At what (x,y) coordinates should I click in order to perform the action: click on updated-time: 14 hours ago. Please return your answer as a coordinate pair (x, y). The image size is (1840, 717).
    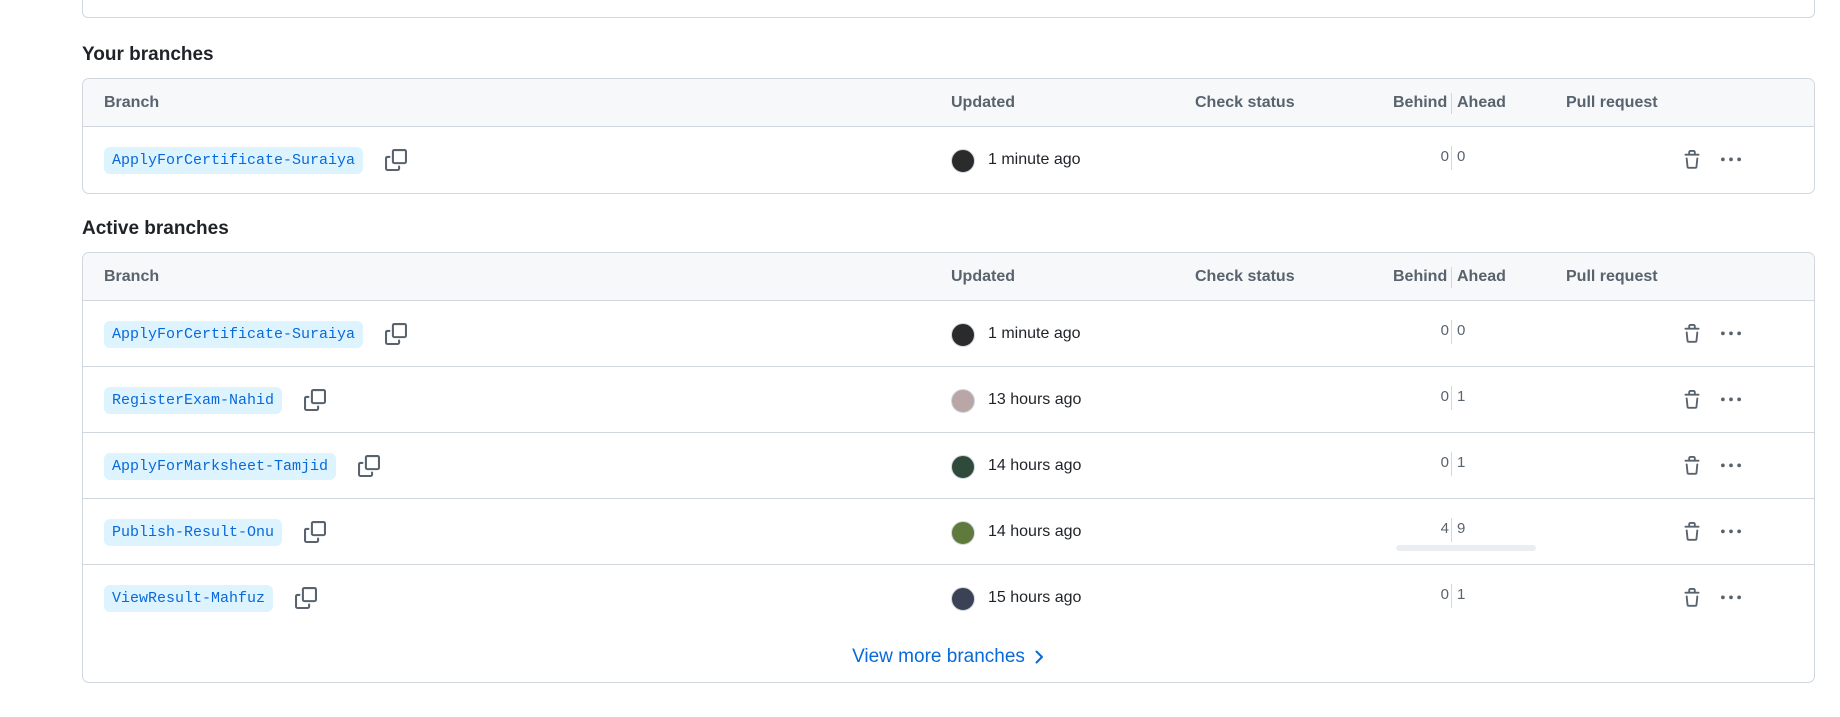
    Looking at the image, I should click on (1035, 465).